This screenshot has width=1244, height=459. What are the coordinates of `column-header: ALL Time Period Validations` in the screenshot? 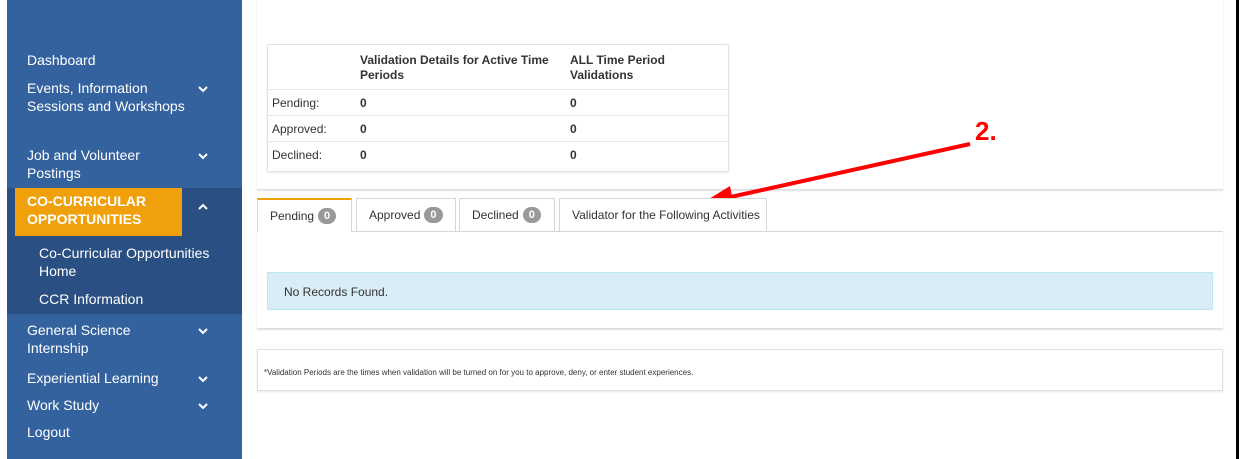 It's located at (617, 67).